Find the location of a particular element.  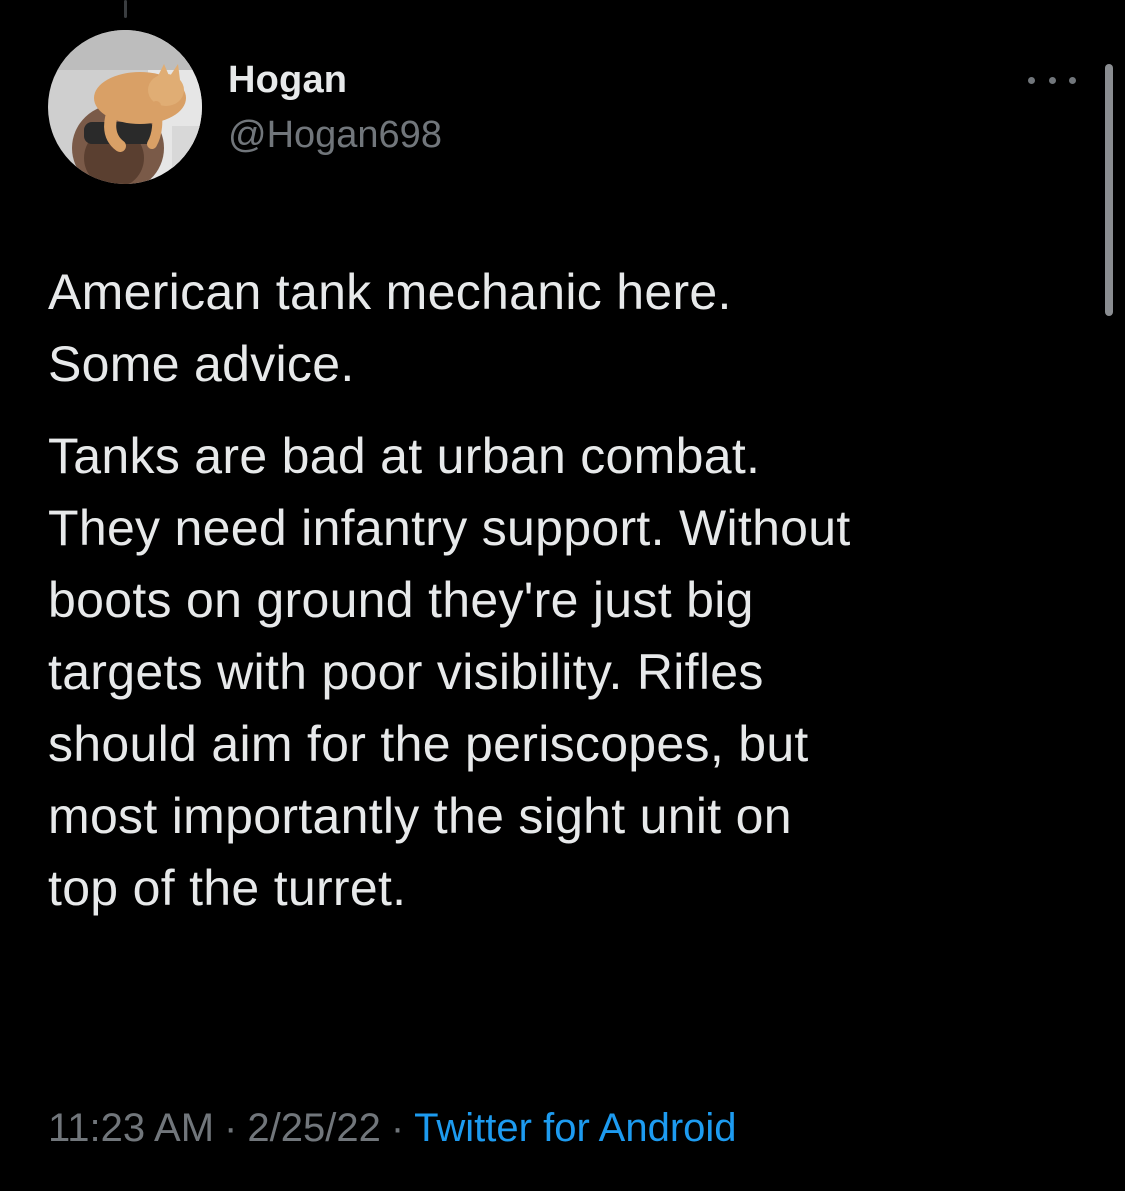

tweet-metadata: 11:23 AM · 2/25/22 · Twitter for Android is located at coordinates (392, 1128).